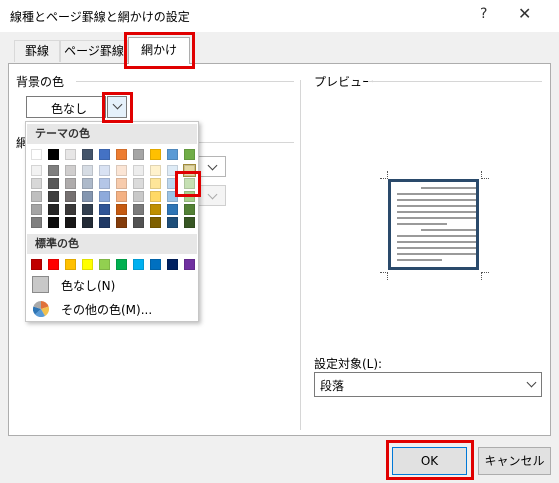  I want to click on tab-page-border-label: ページ罫線, so click(94, 51).